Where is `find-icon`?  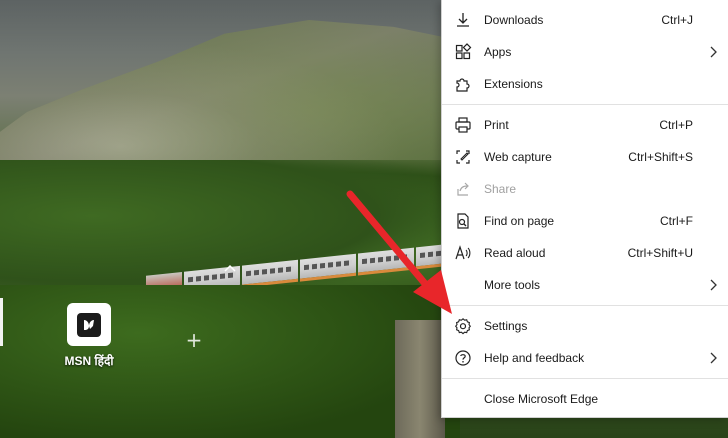 find-icon is located at coordinates (463, 221).